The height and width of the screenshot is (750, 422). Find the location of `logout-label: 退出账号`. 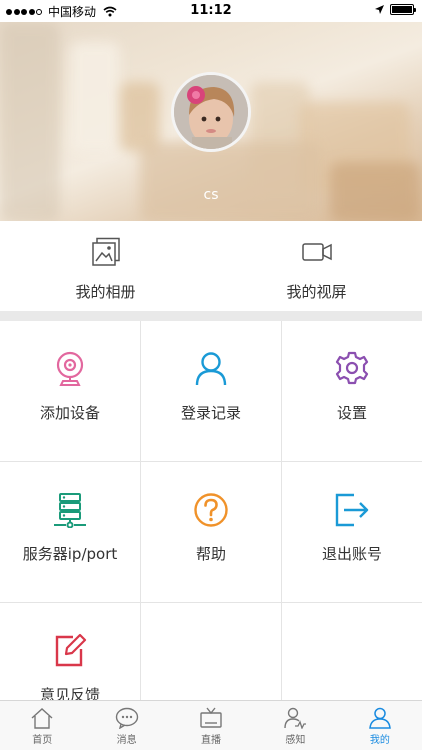

logout-label: 退出账号 is located at coordinates (351, 554).